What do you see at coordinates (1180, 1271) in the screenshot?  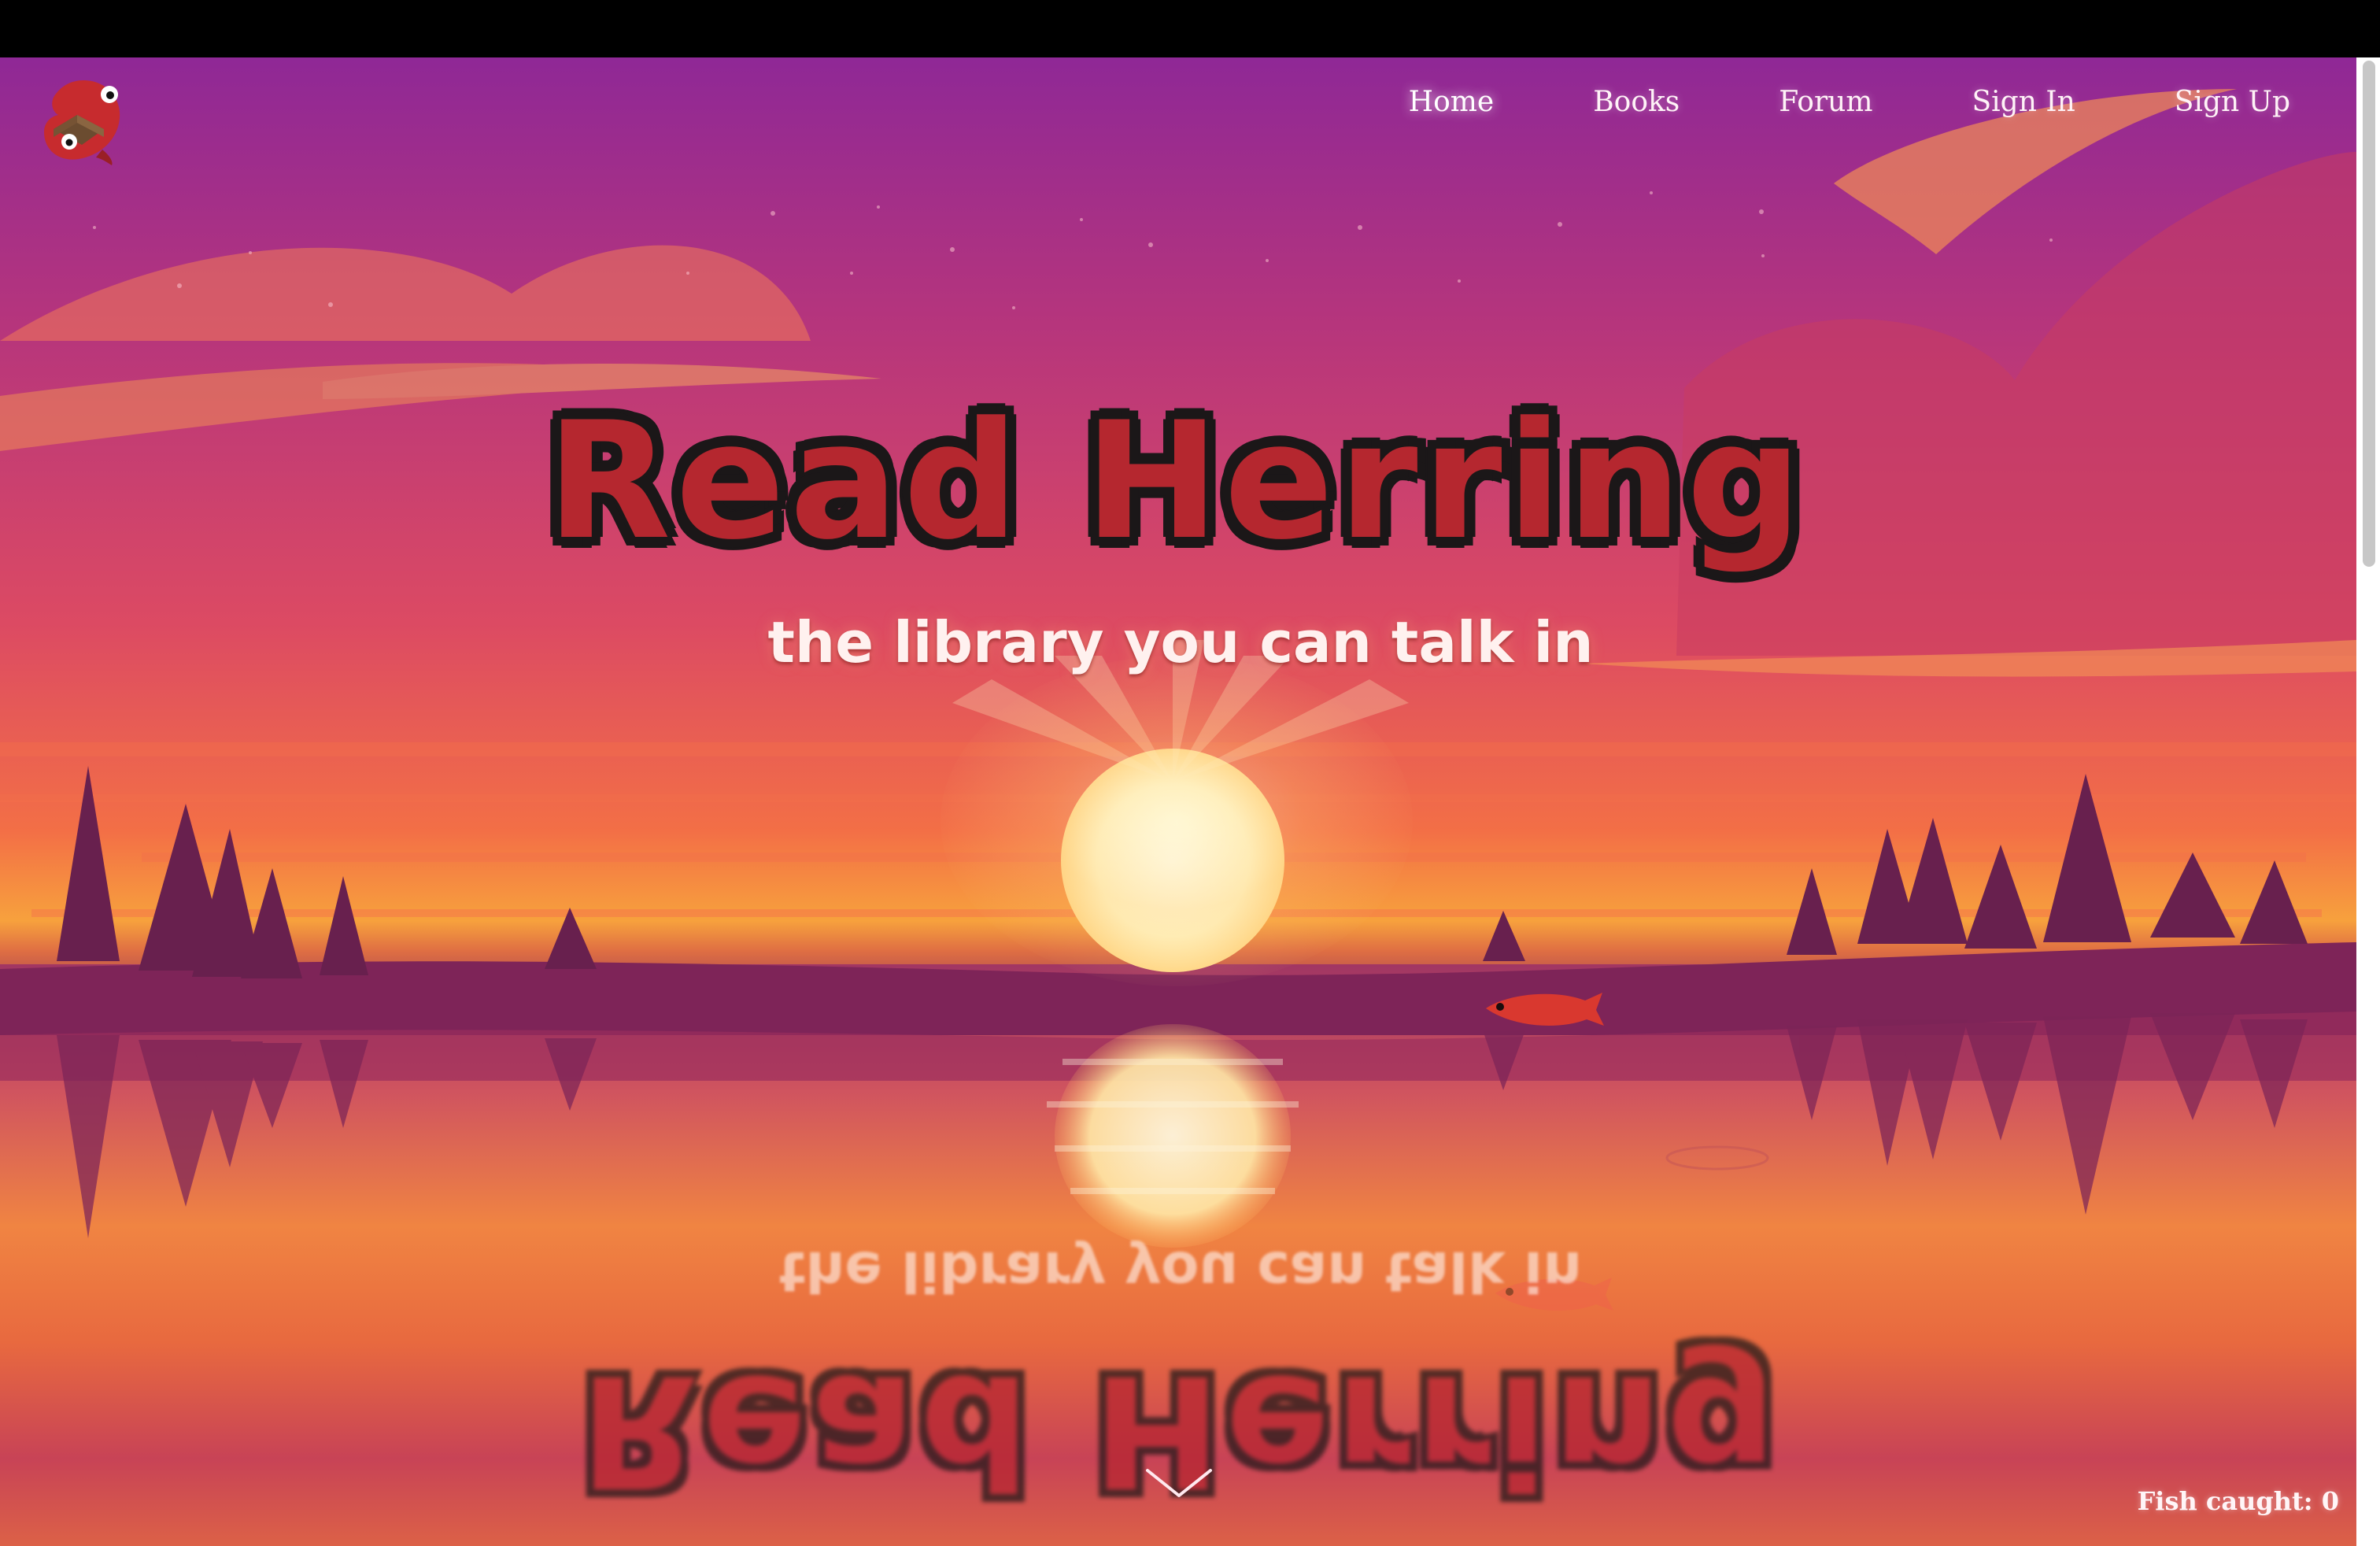 I see `subtitle-reflection: the library you can talk in` at bounding box center [1180, 1271].